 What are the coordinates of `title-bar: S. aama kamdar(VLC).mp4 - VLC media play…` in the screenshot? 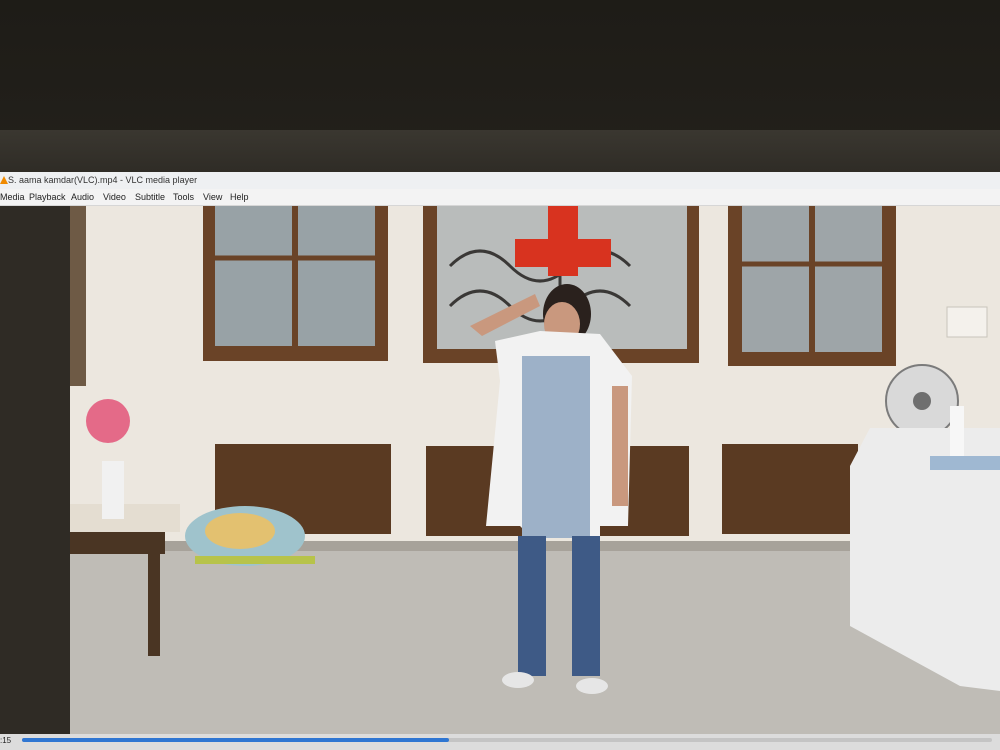 It's located at (500, 180).